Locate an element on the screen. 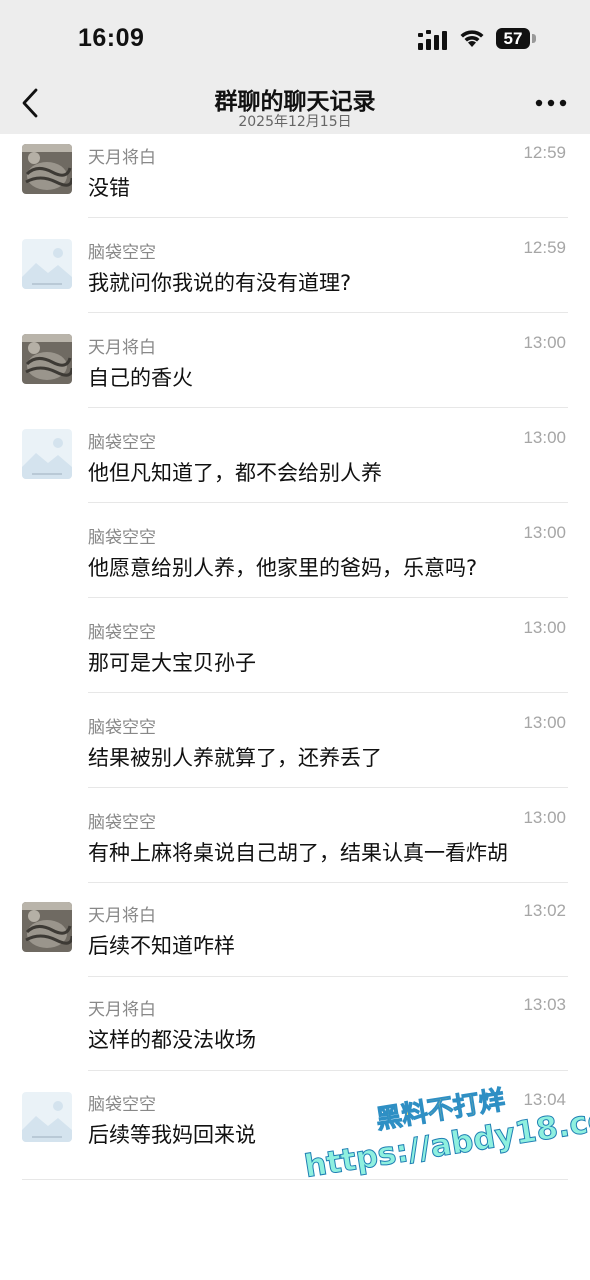 The image size is (590, 1280). chat-message: 天月将白 13:03 这样的都没法收场 is located at coordinates (295, 1036).